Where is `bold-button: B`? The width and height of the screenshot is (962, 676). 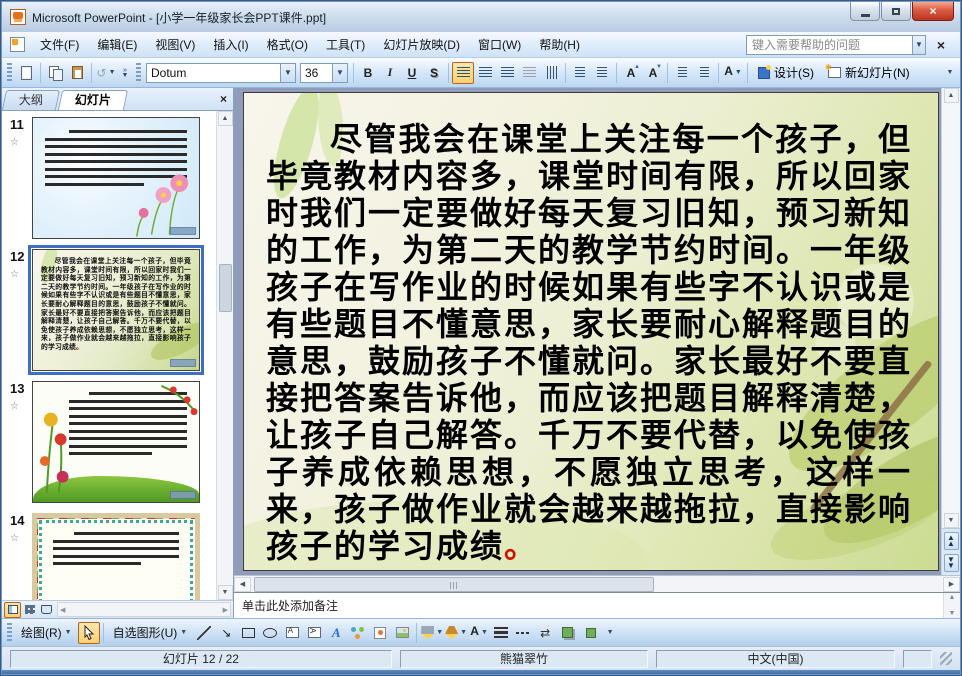
bold-button: B is located at coordinates (368, 73).